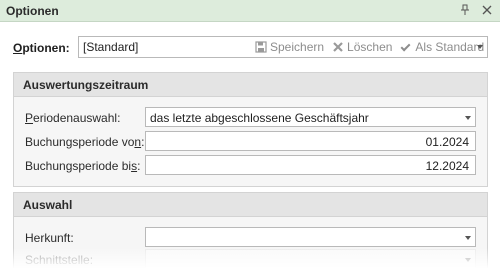 The width and height of the screenshot is (500, 268). Describe the element at coordinates (338, 47) in the screenshot. I see `x-icon` at that location.